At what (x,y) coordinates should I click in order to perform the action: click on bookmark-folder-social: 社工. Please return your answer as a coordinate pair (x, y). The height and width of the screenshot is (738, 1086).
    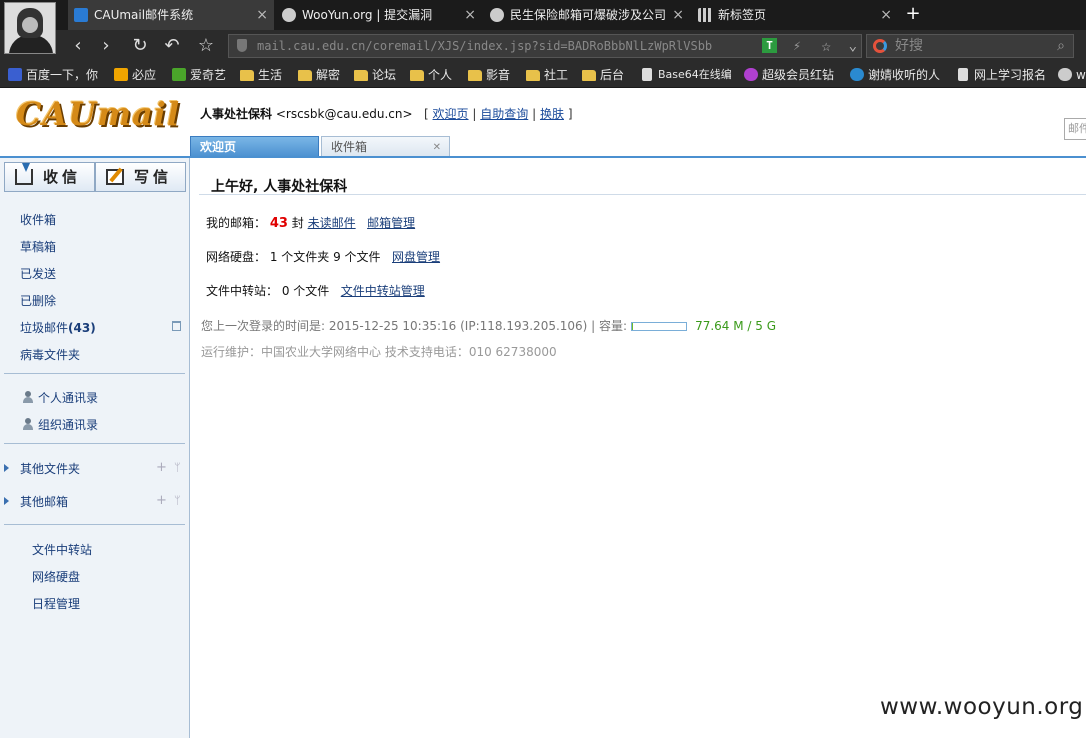
    Looking at the image, I should click on (546, 75).